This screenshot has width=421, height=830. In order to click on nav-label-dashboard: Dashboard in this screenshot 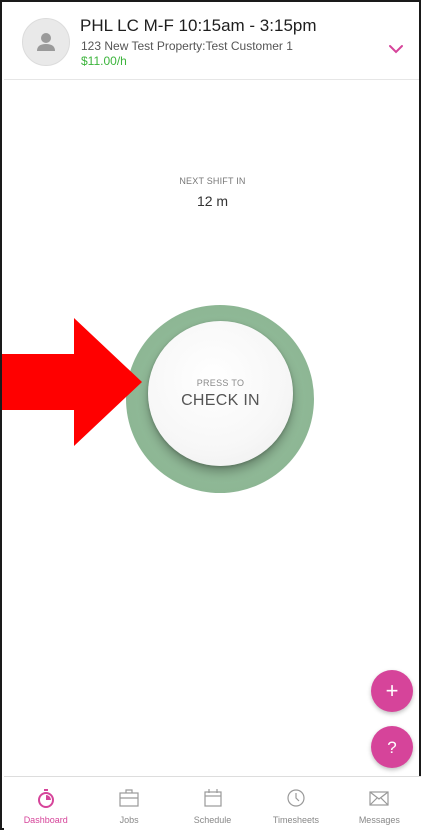, I will do `click(45, 820)`.